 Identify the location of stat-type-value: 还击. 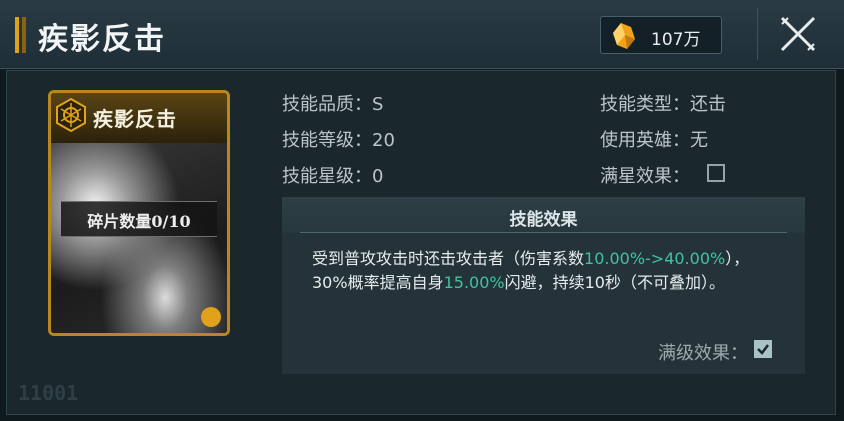
(708, 104).